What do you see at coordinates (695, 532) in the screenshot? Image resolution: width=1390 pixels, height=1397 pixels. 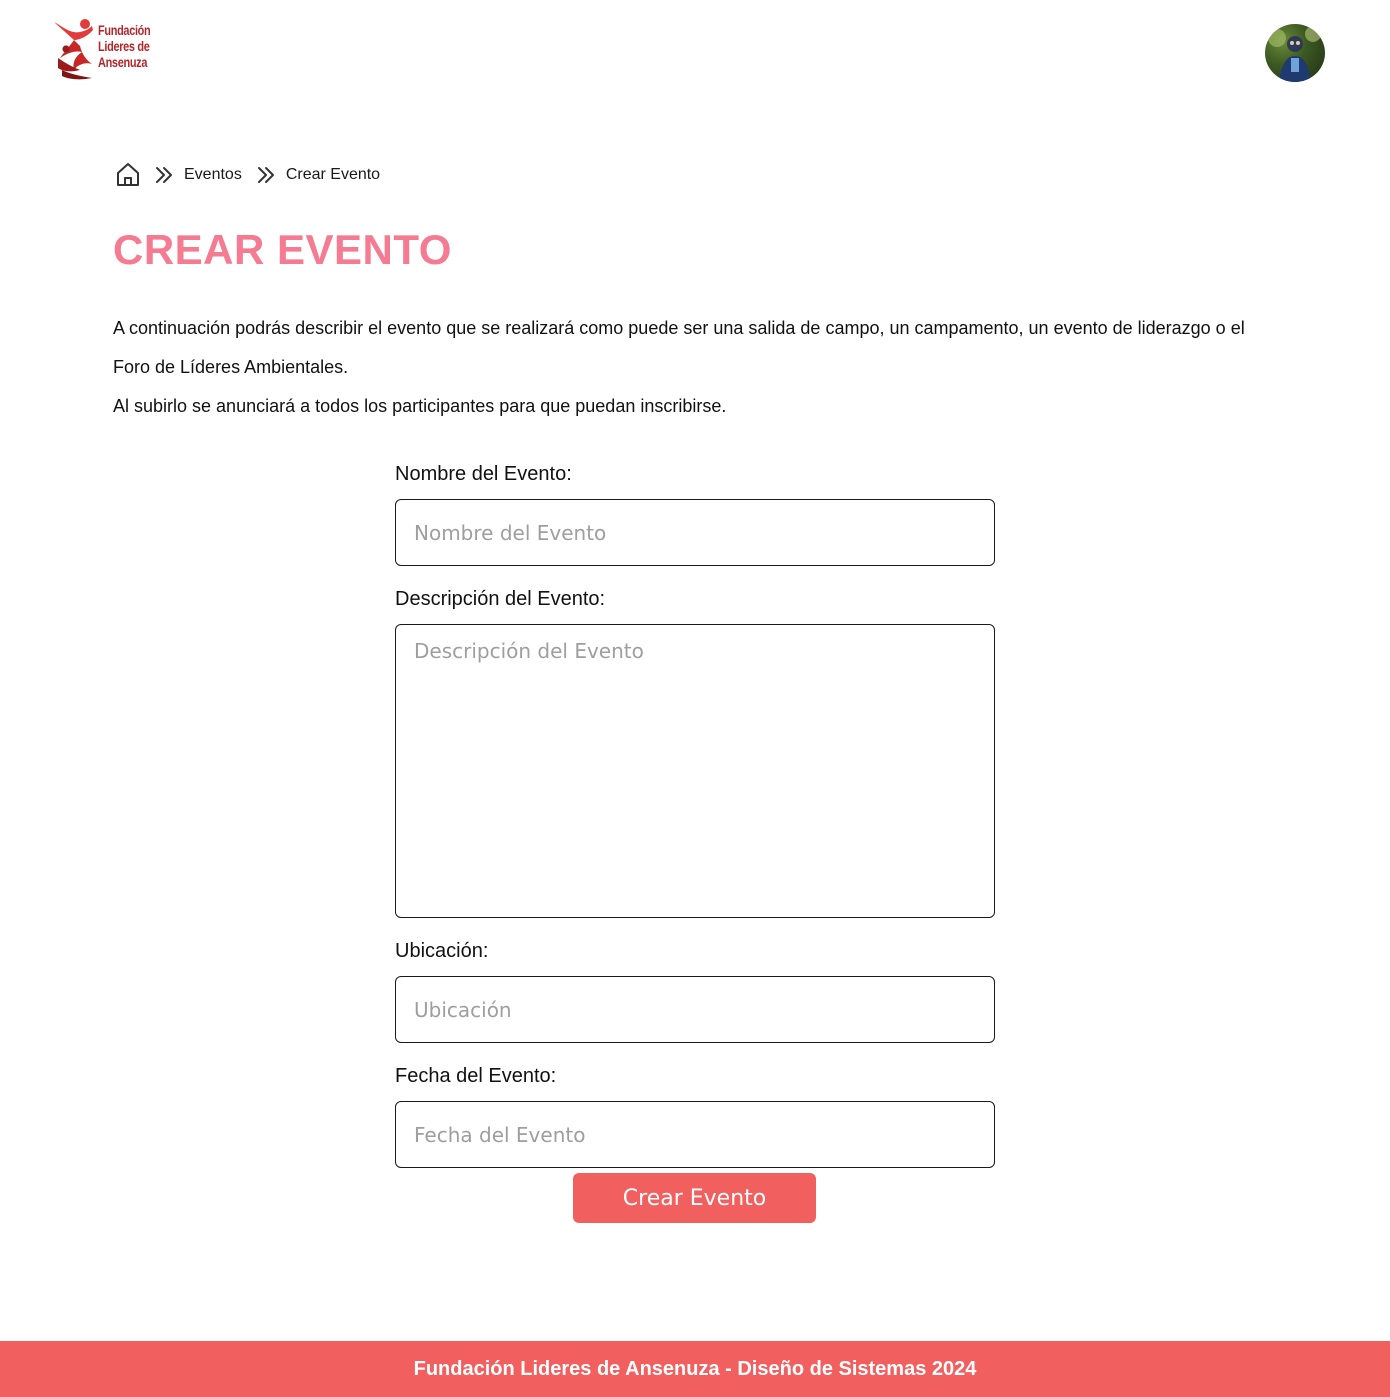 I see `event-name-input: Nombre del Evento` at bounding box center [695, 532].